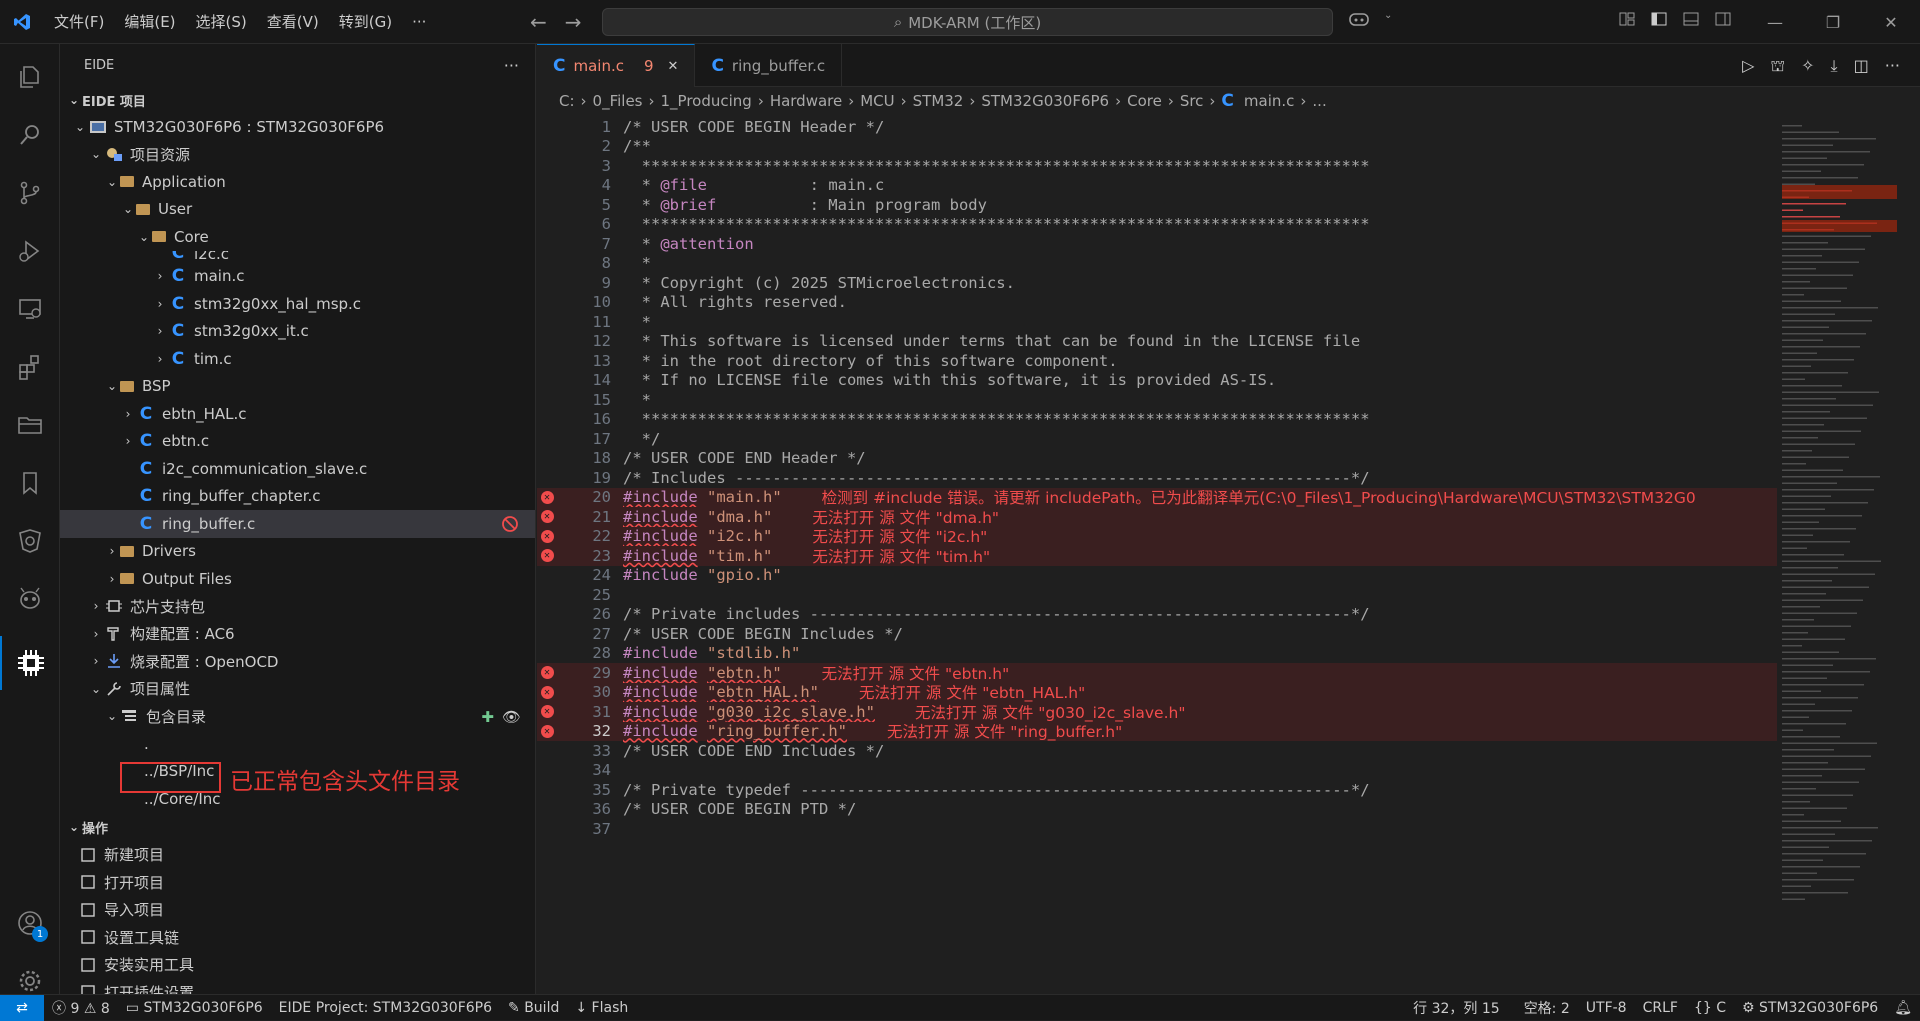  What do you see at coordinates (1833, 22) in the screenshot?
I see `restore-icon: ❐` at bounding box center [1833, 22].